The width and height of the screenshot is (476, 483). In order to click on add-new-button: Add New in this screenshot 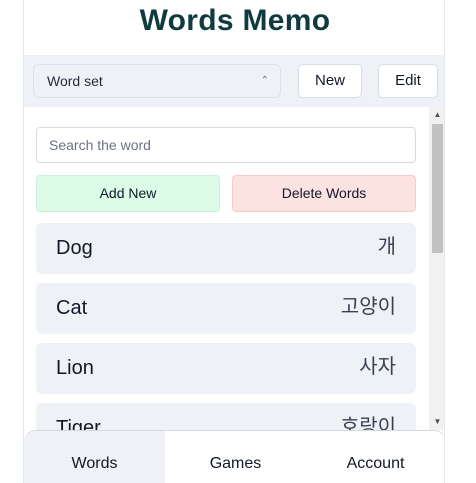, I will do `click(128, 193)`.